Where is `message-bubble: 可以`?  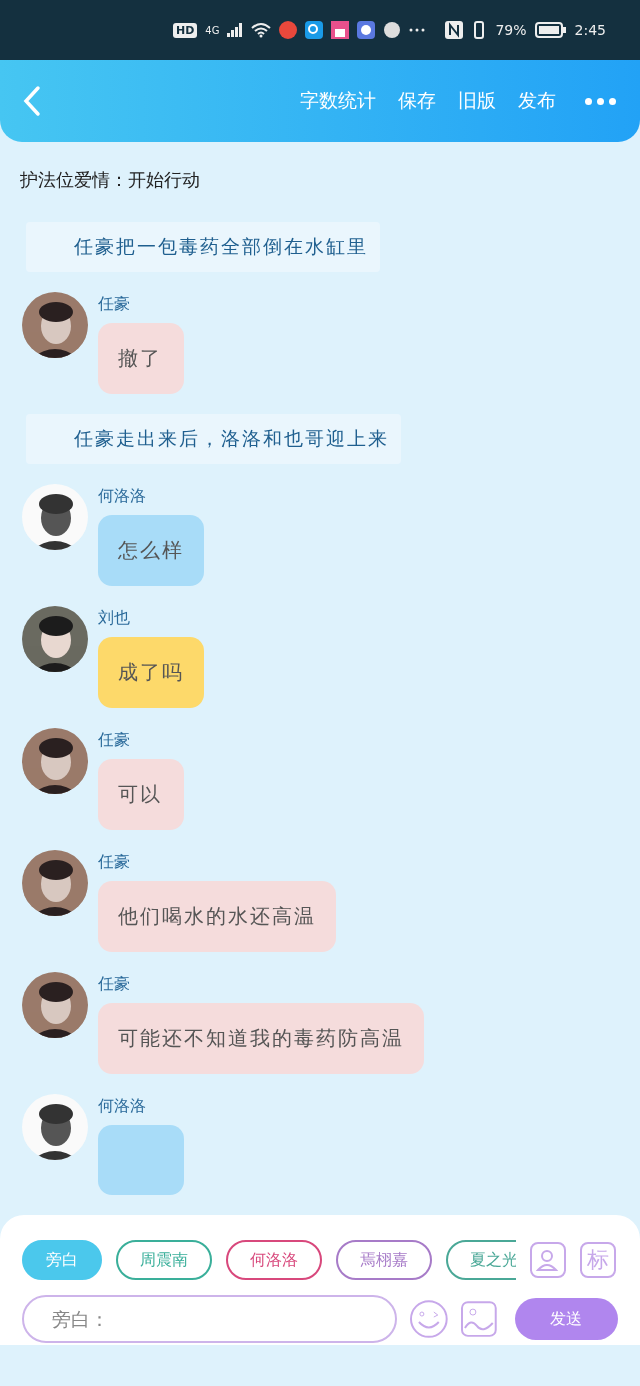 message-bubble: 可以 is located at coordinates (141, 794).